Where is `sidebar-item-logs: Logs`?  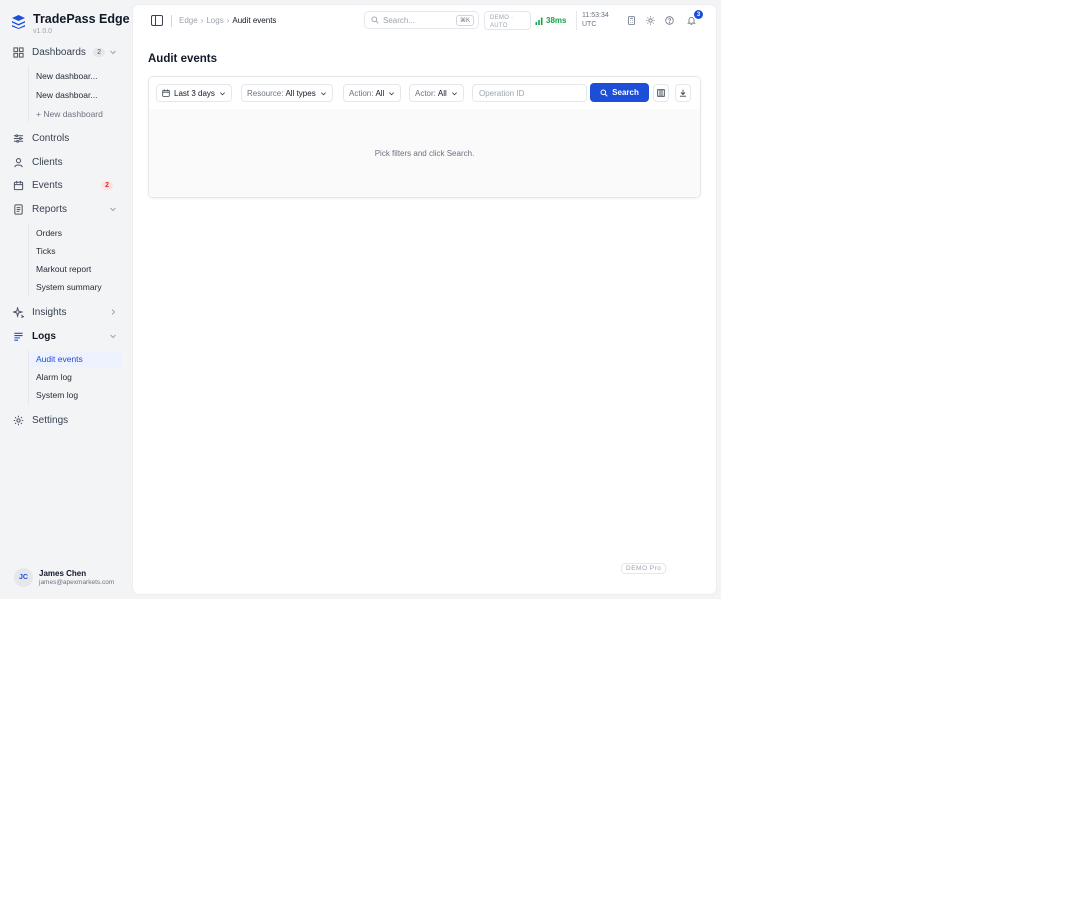 sidebar-item-logs: Logs is located at coordinates (65, 336).